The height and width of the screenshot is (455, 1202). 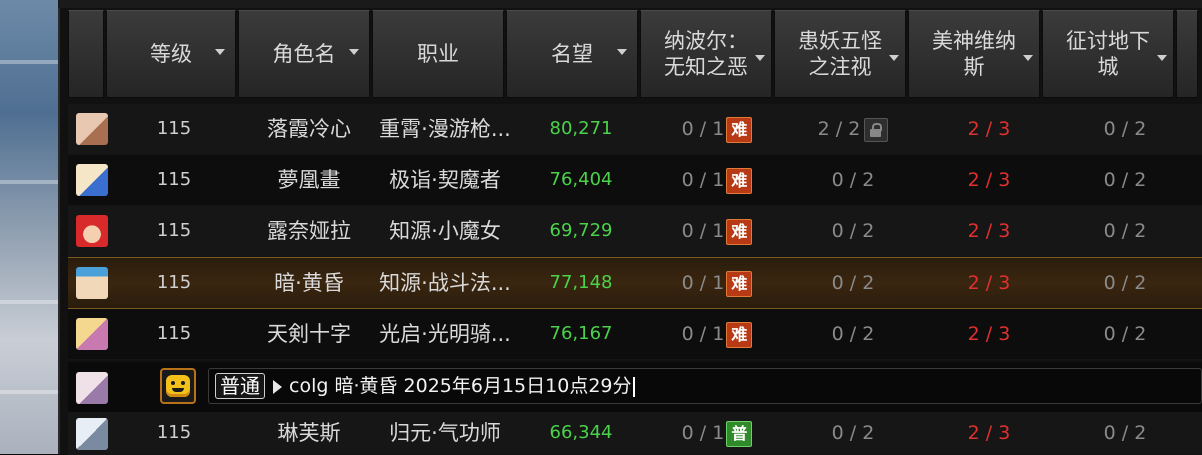 What do you see at coordinates (581, 282) in the screenshot?
I see `fame-value: 77,148` at bounding box center [581, 282].